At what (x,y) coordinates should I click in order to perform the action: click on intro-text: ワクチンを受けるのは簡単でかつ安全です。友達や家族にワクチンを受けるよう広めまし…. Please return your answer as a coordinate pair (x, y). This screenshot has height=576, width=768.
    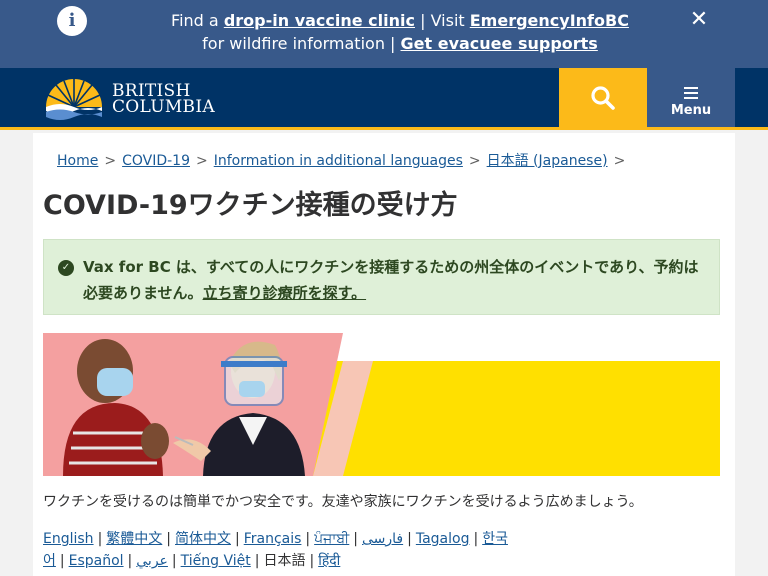
    Looking at the image, I should click on (343, 502).